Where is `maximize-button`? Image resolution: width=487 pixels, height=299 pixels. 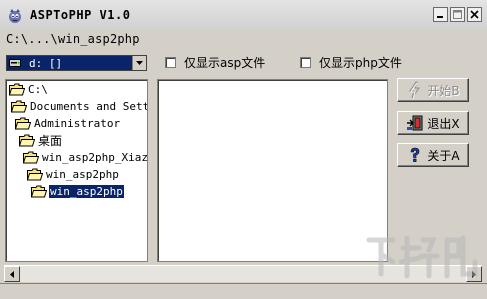 maximize-button is located at coordinates (457, 14).